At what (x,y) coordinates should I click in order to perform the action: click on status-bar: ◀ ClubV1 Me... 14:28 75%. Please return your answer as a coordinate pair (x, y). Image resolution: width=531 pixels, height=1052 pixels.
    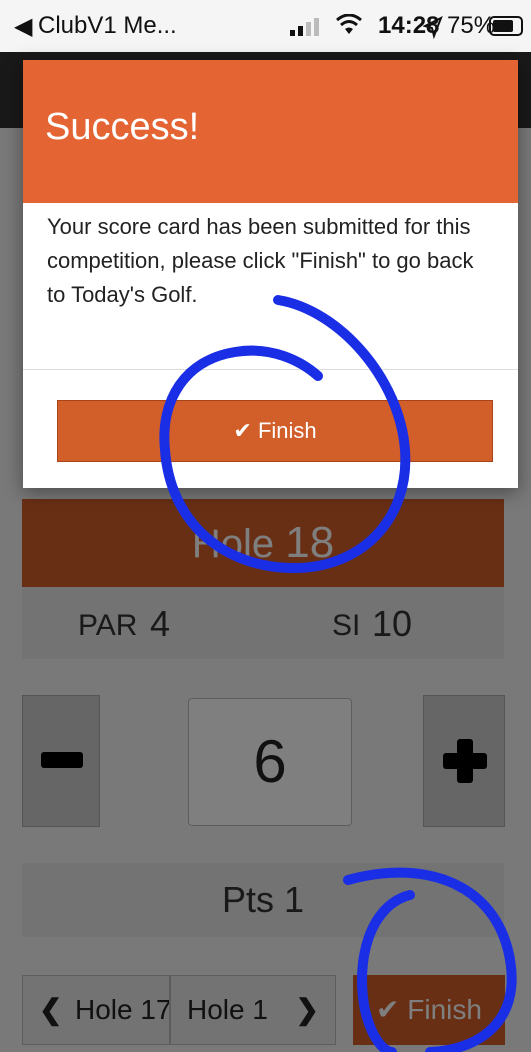
    Looking at the image, I should click on (265, 26).